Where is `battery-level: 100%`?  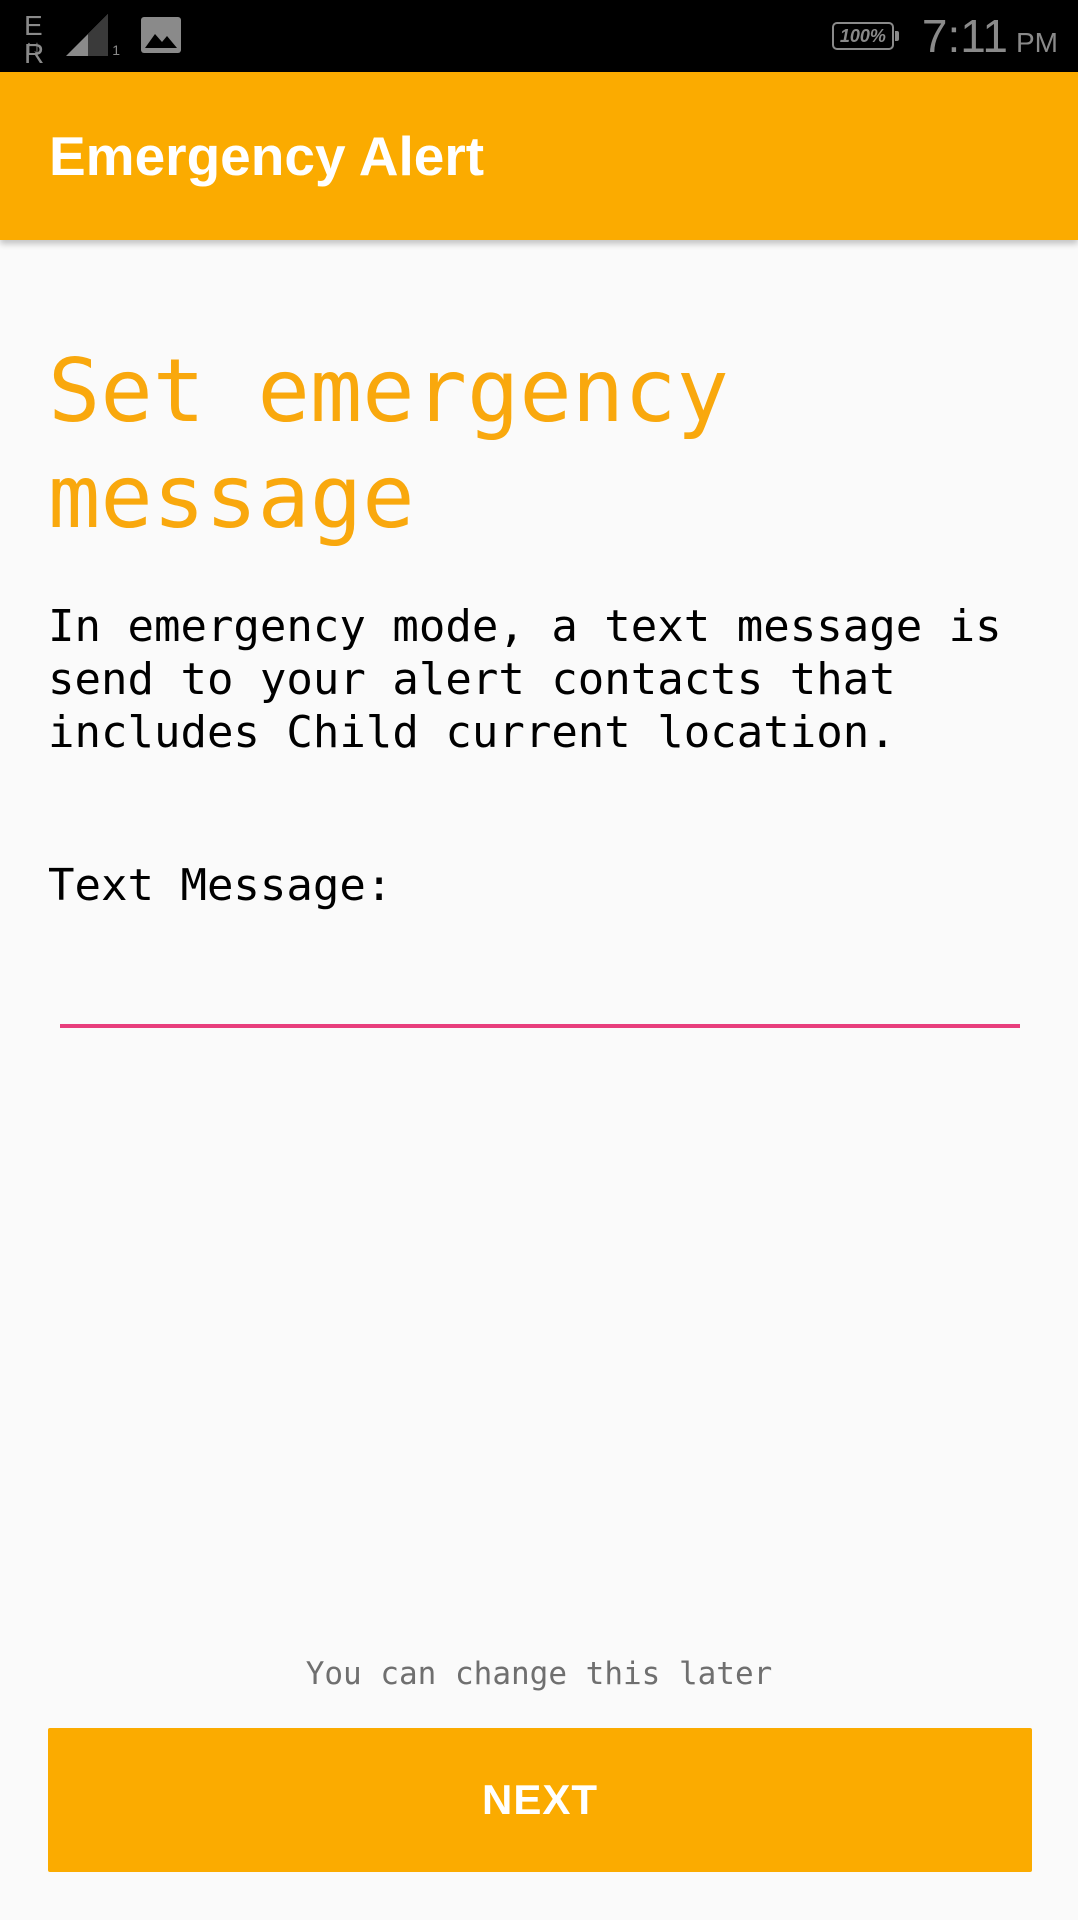
battery-level: 100% is located at coordinates (862, 35).